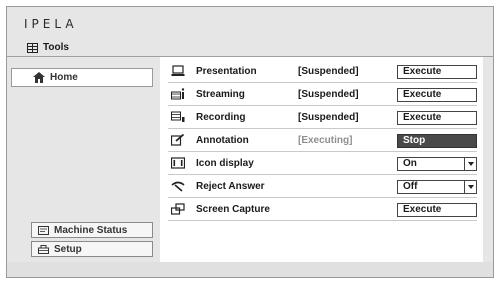 This screenshot has width=502, height=284. I want to click on machine-status-icon, so click(43, 230).